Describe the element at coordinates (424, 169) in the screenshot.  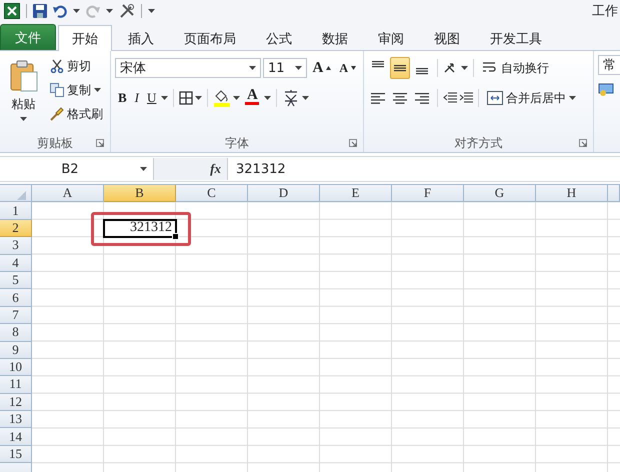
I see `formula-field: 321312` at that location.